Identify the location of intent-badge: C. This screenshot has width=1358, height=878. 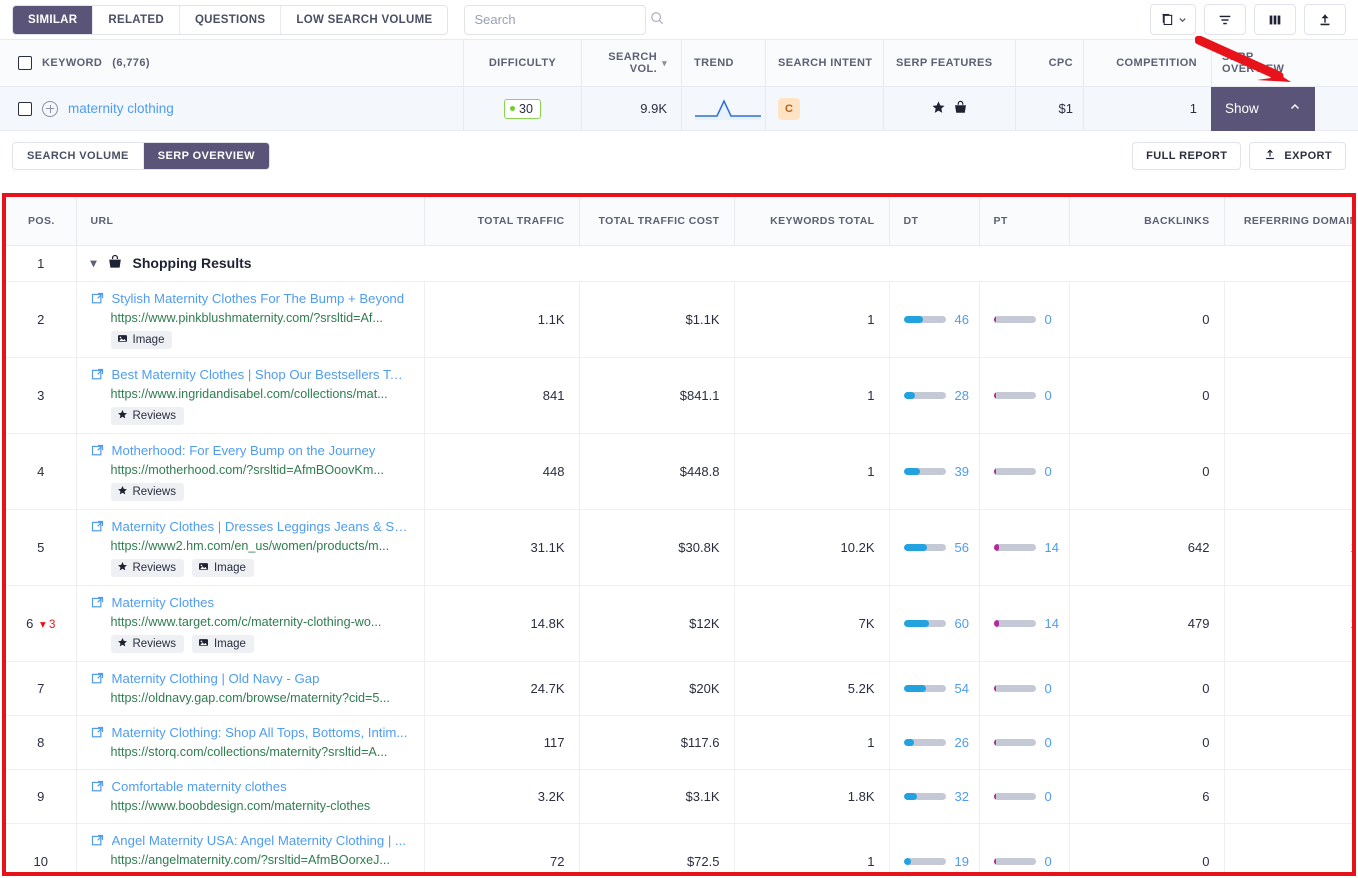
(789, 108).